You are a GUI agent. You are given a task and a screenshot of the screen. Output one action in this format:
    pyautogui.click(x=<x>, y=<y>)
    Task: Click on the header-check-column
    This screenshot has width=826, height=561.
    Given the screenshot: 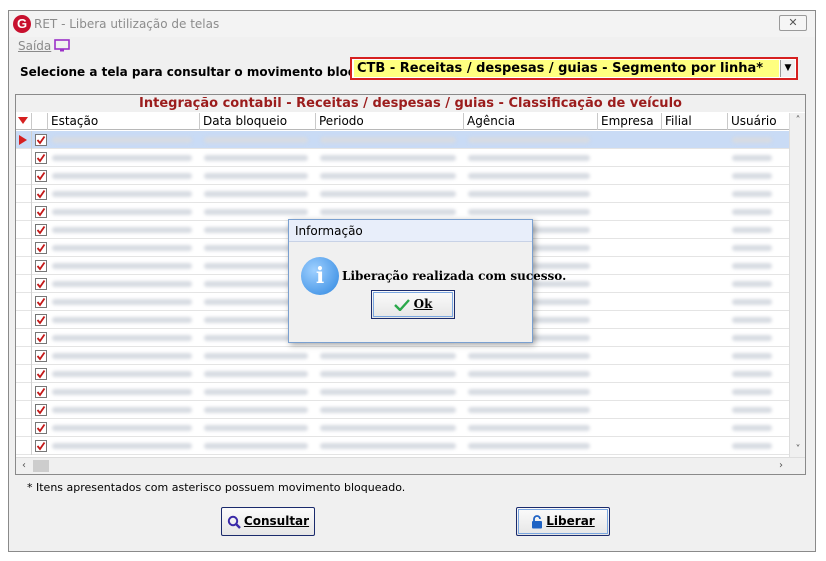 What is the action you would take?
    pyautogui.click(x=40, y=121)
    